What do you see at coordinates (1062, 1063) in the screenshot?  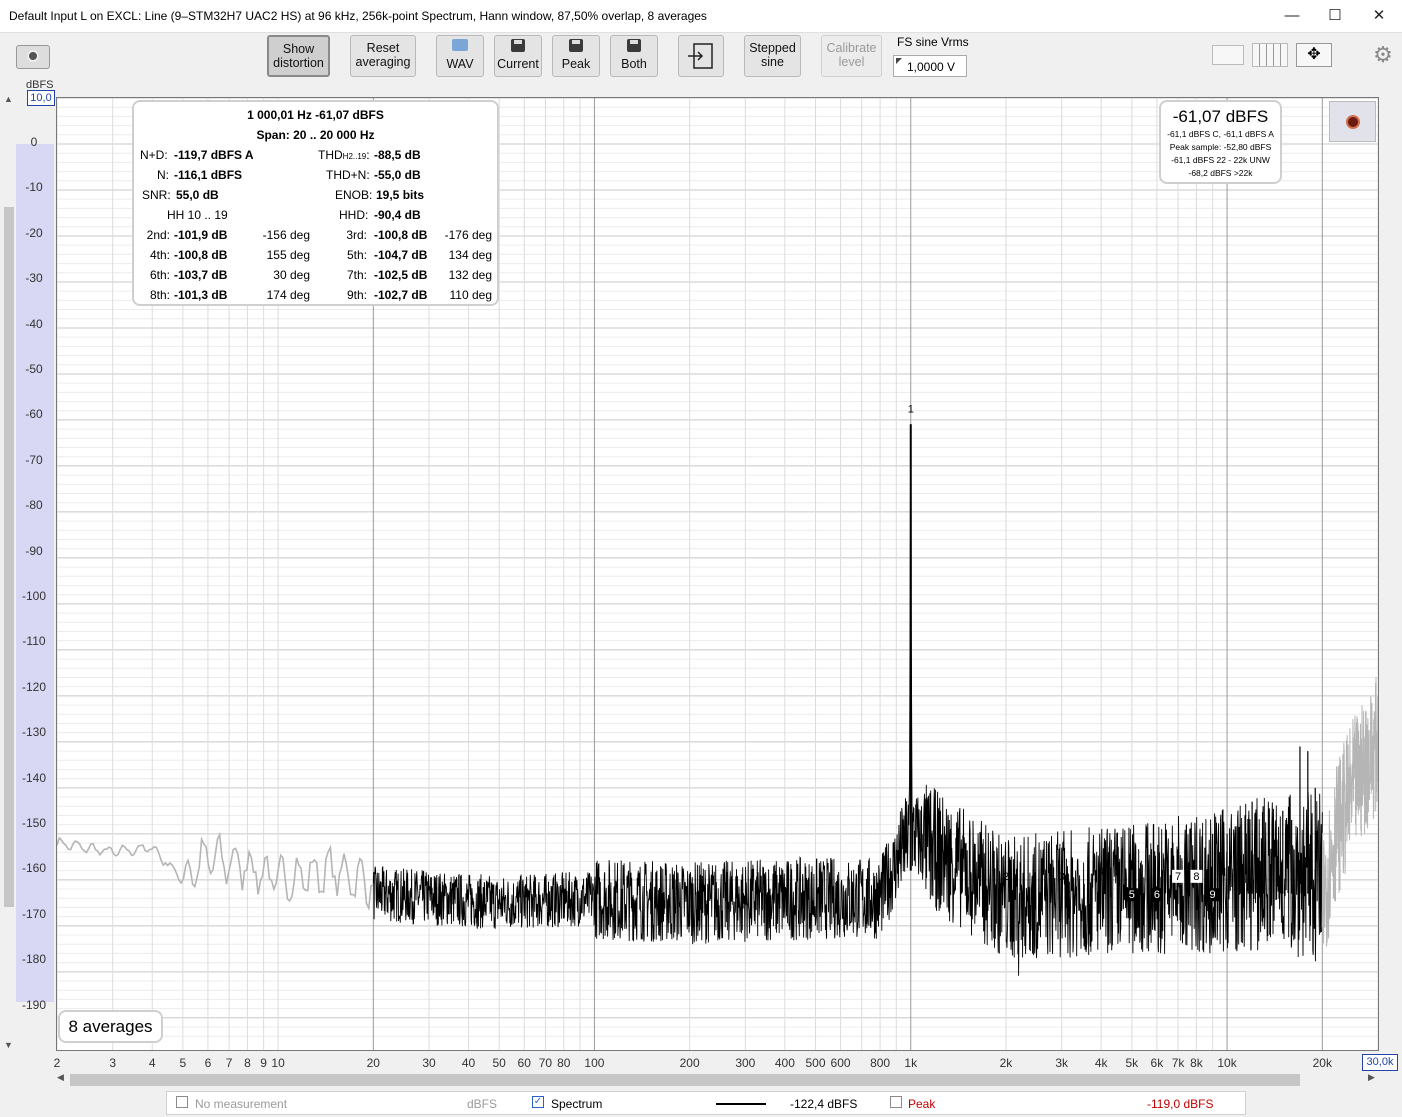 I see `x-tick-label: 3k` at bounding box center [1062, 1063].